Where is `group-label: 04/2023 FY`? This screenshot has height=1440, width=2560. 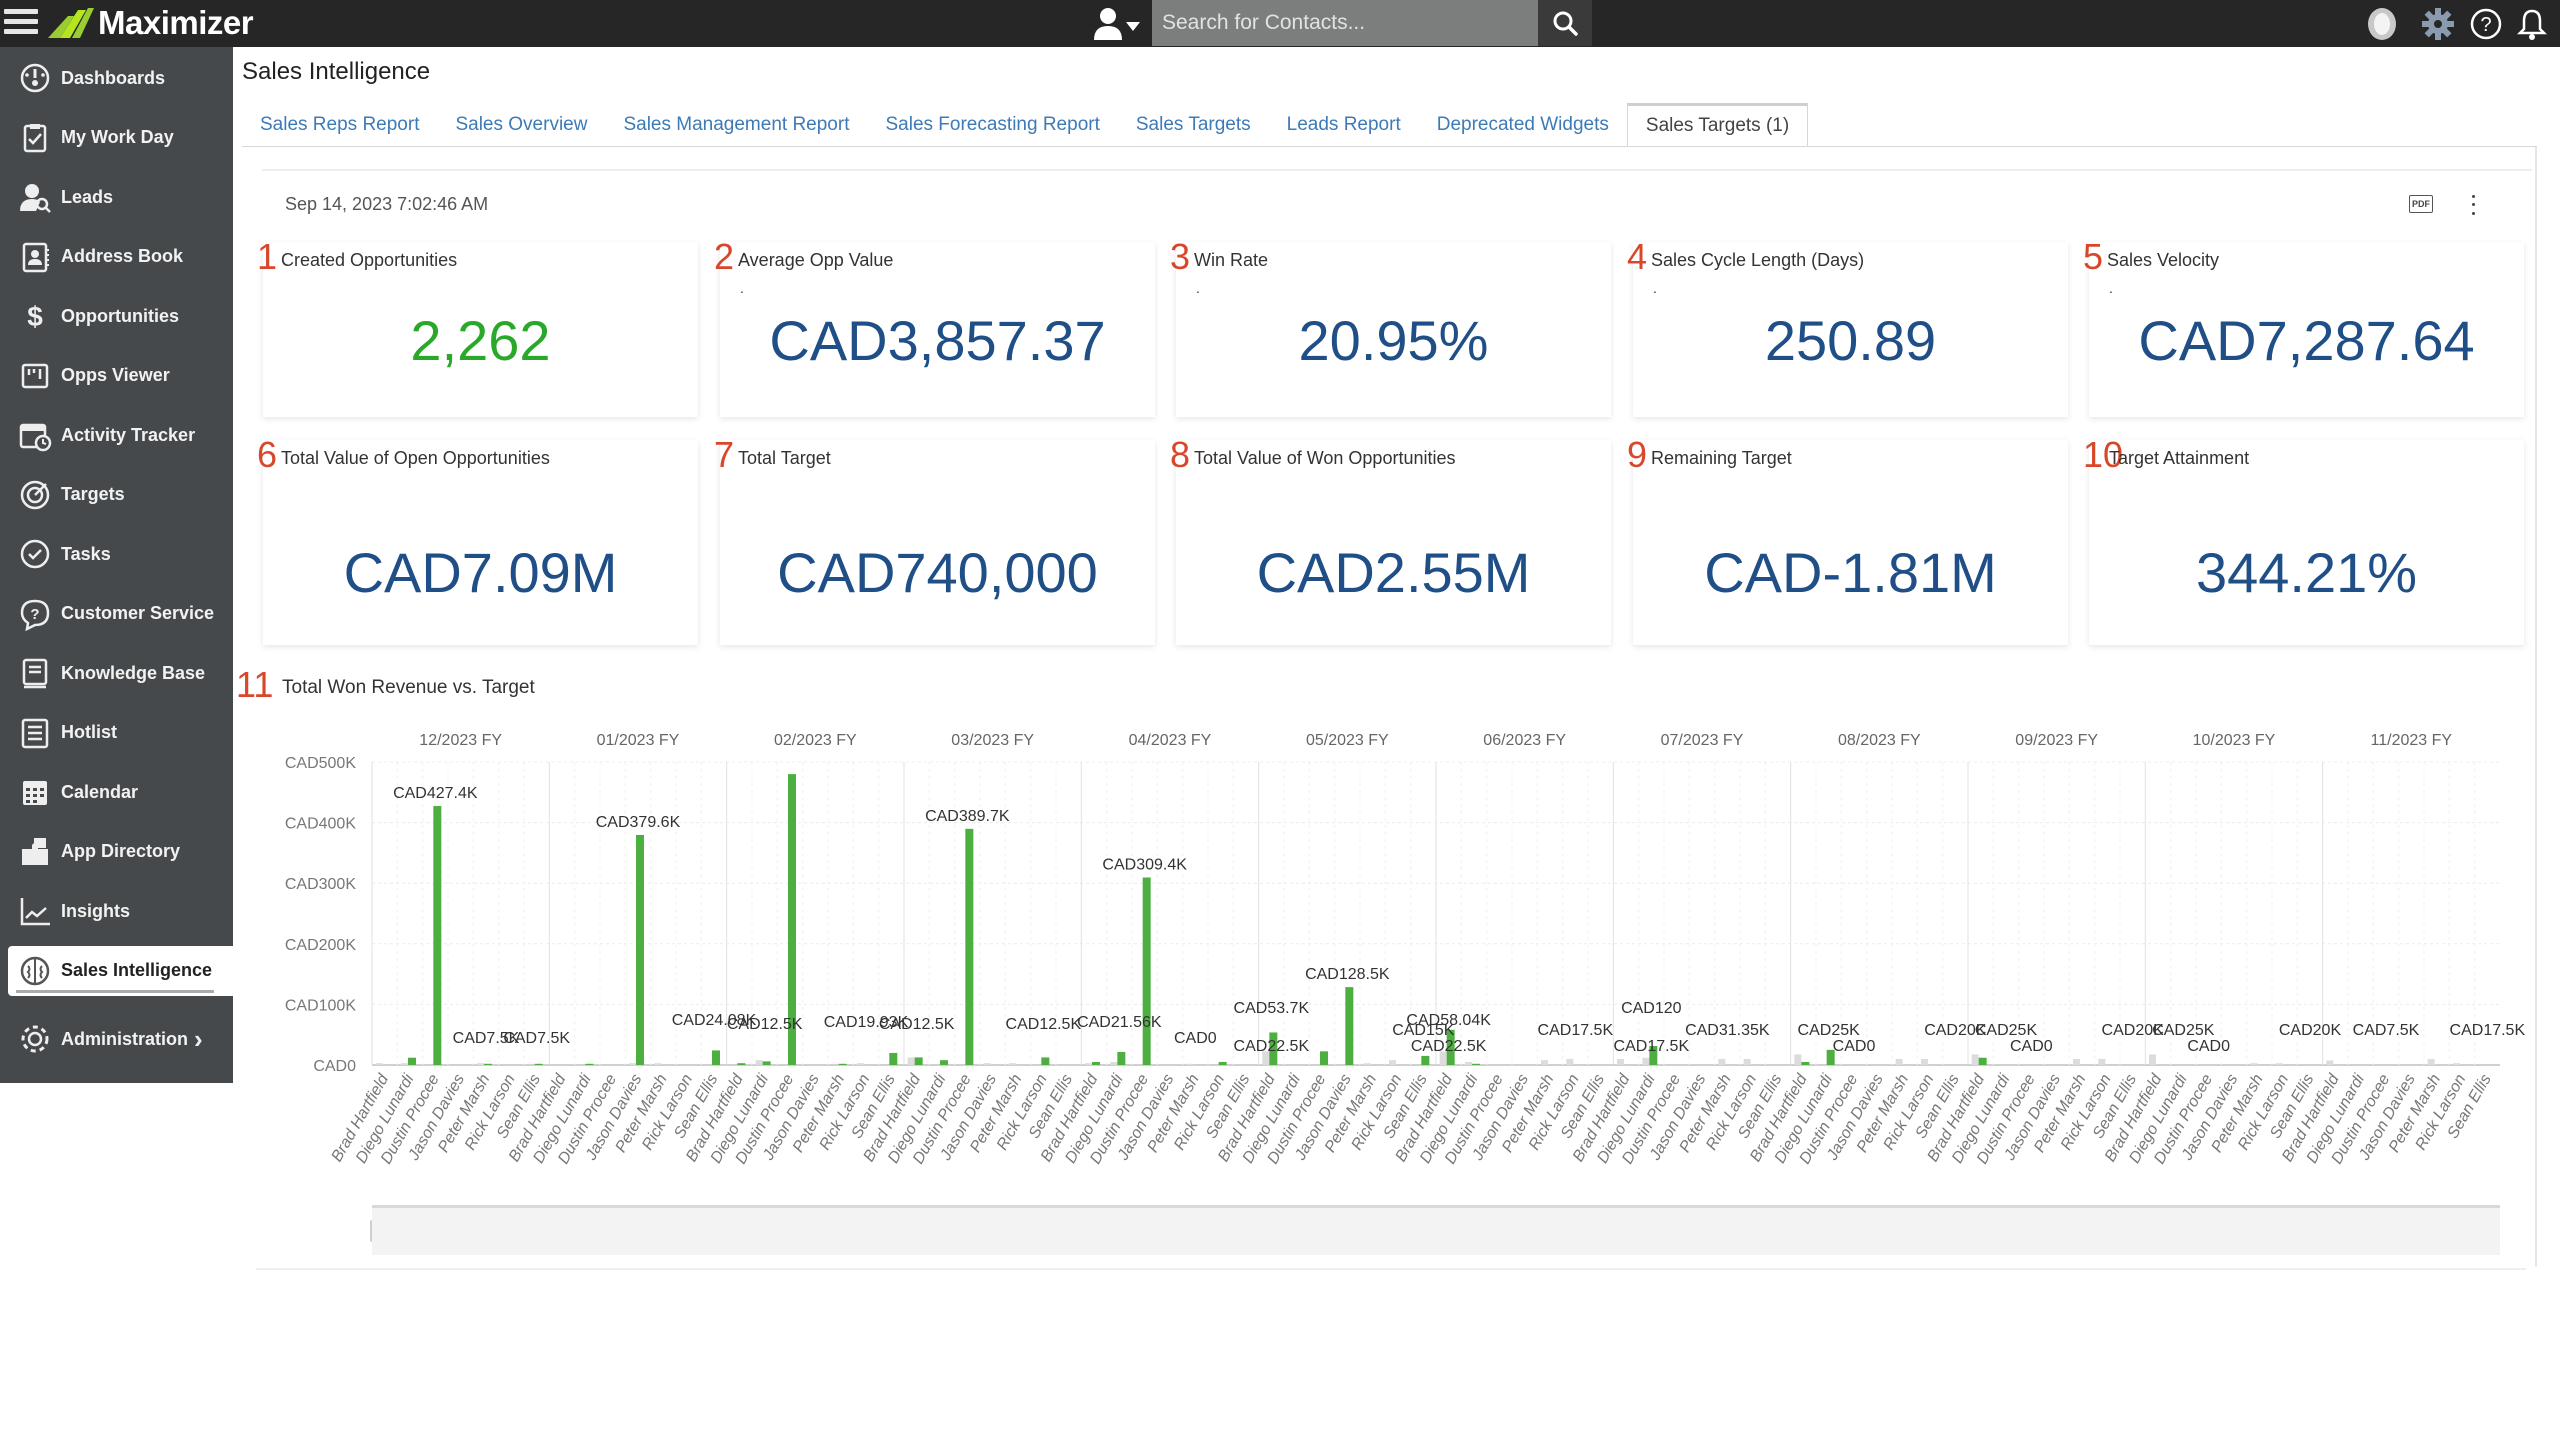
group-label: 04/2023 FY is located at coordinates (1170, 740).